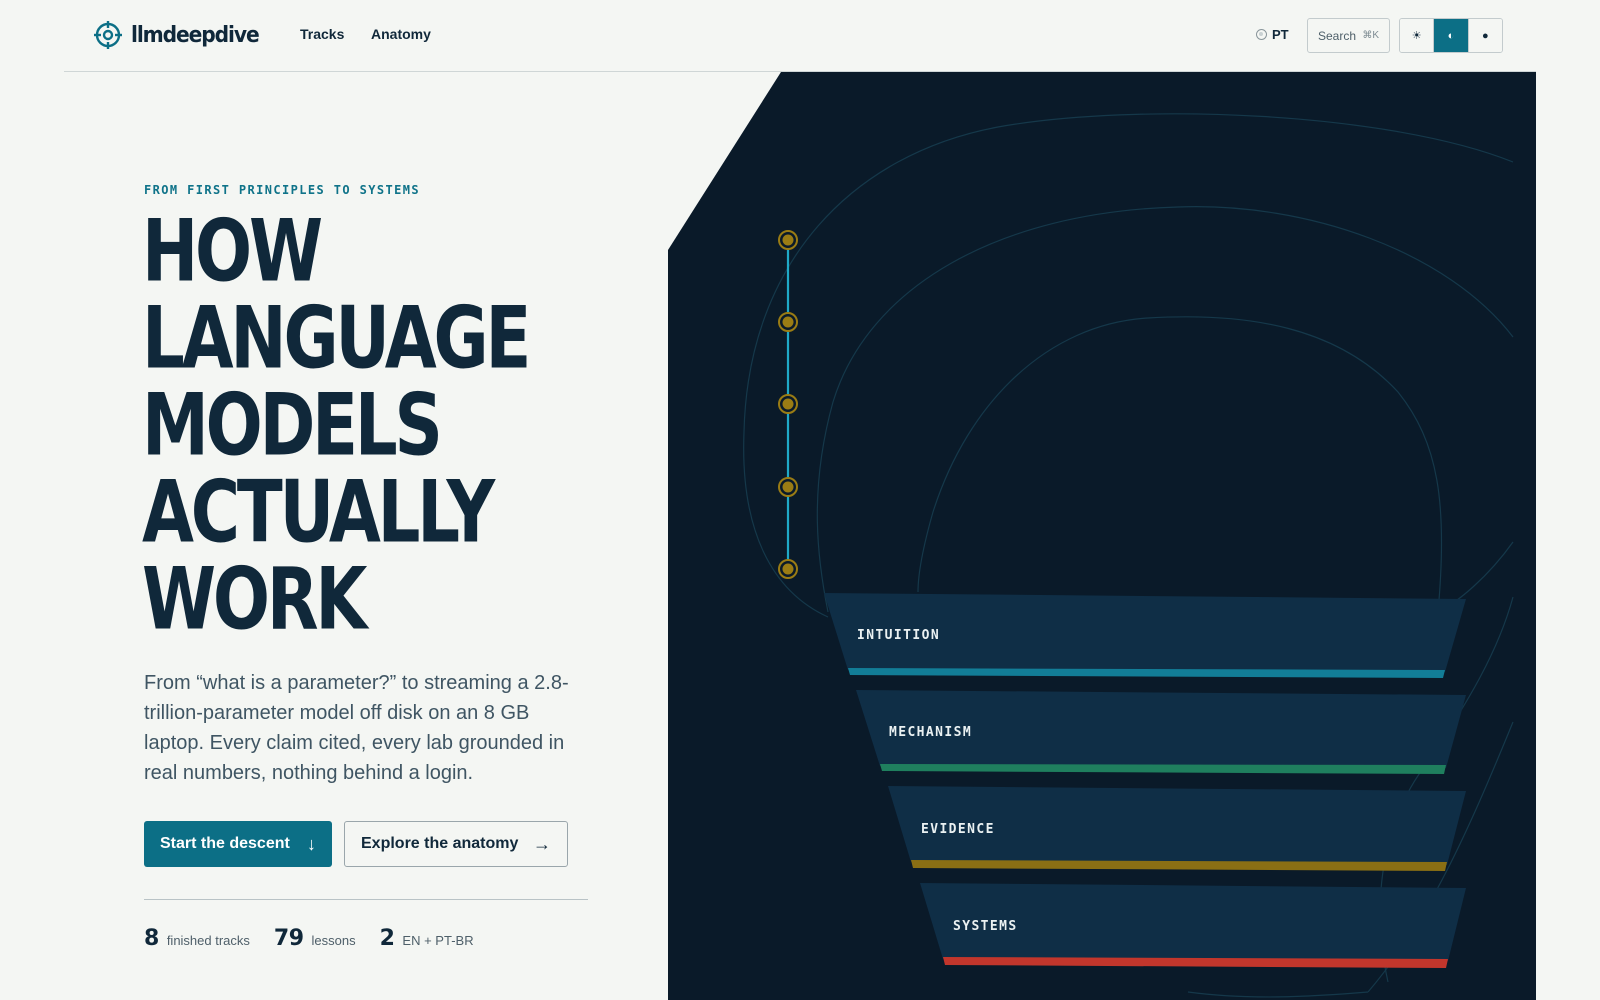 The width and height of the screenshot is (1600, 1000). I want to click on sun-icon: ☀, so click(1416, 36).